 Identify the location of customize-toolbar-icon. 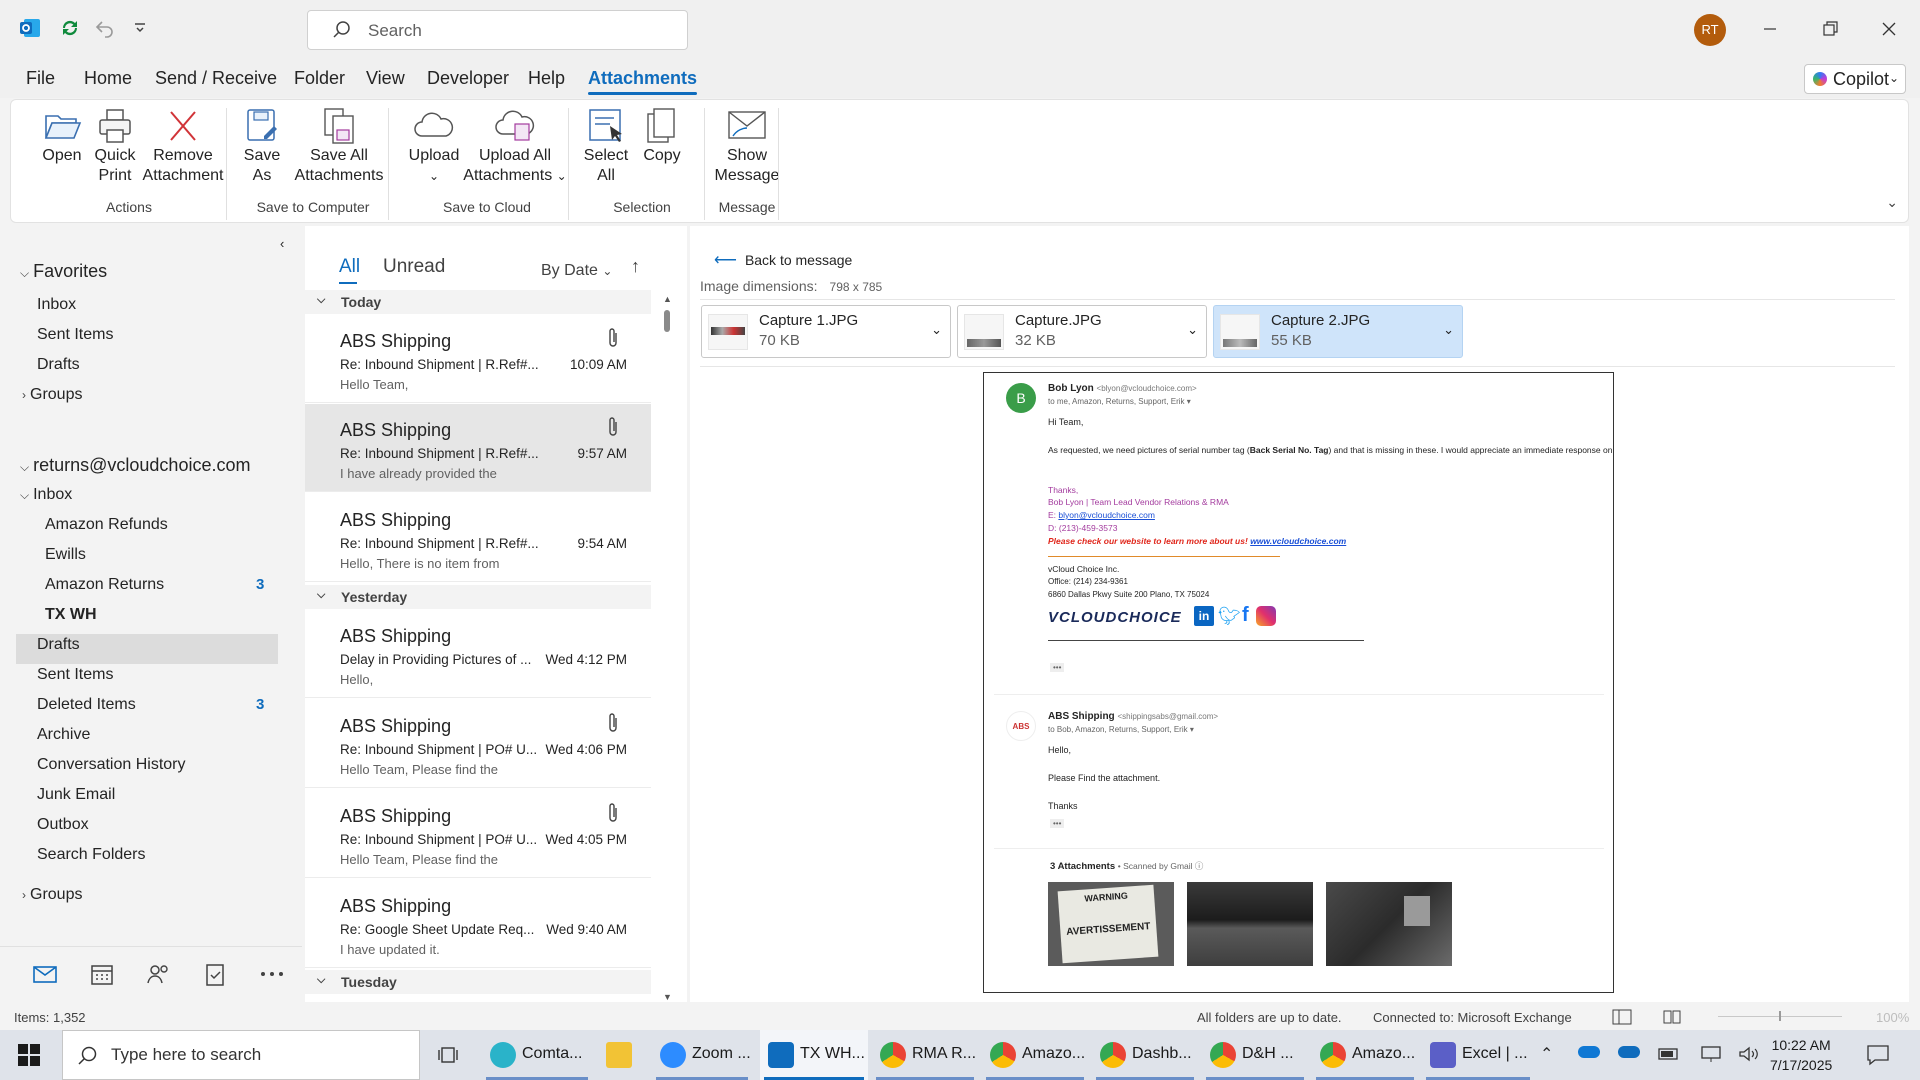
(140, 28).